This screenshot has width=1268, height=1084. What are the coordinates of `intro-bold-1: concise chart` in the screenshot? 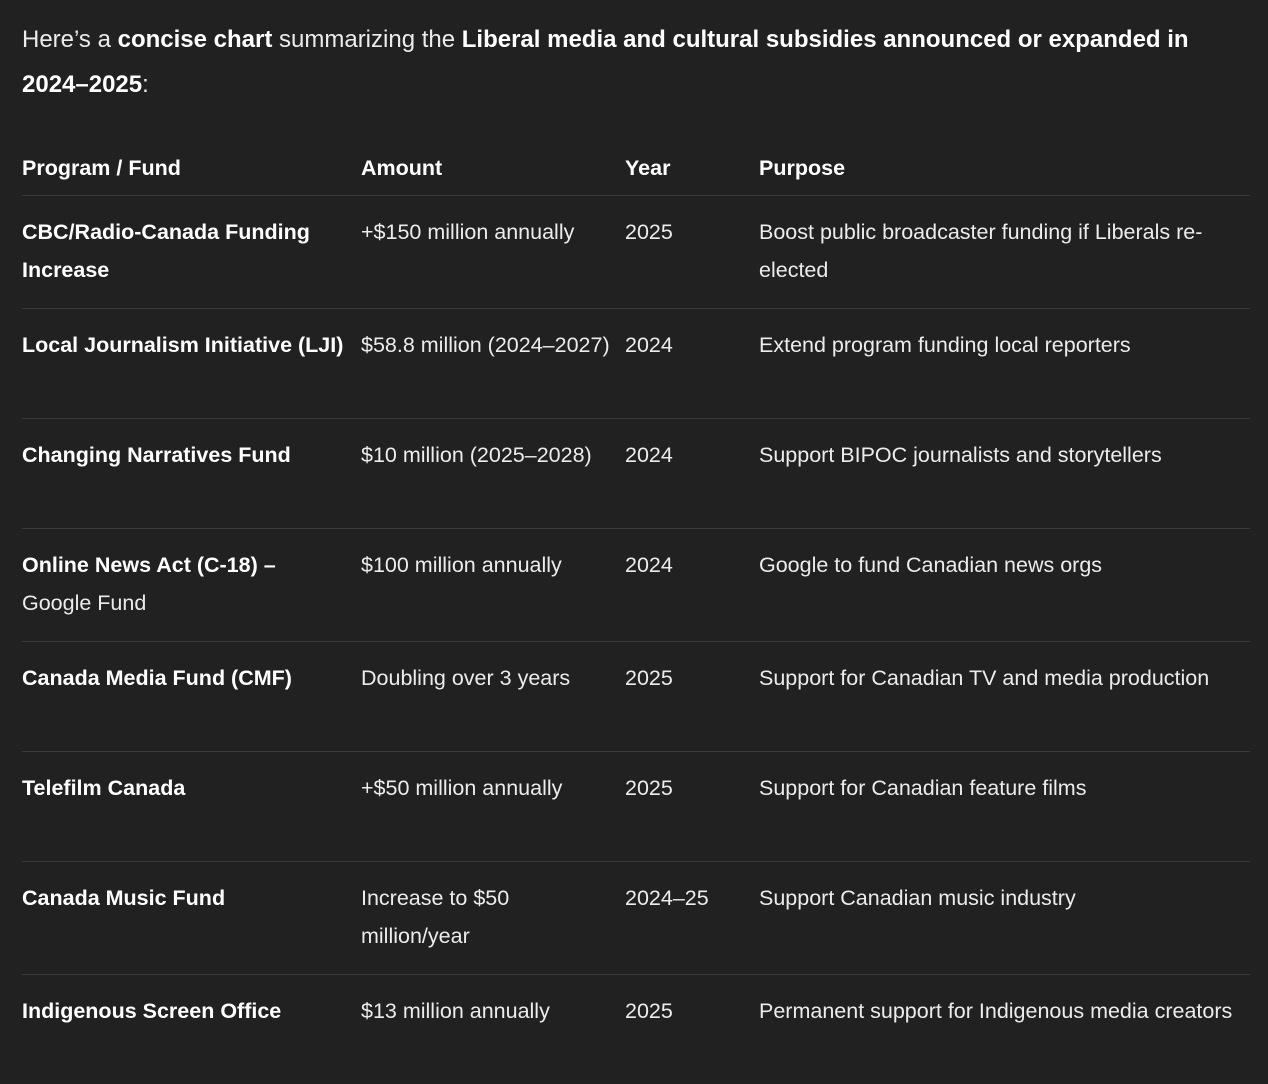 It's located at (195, 39).